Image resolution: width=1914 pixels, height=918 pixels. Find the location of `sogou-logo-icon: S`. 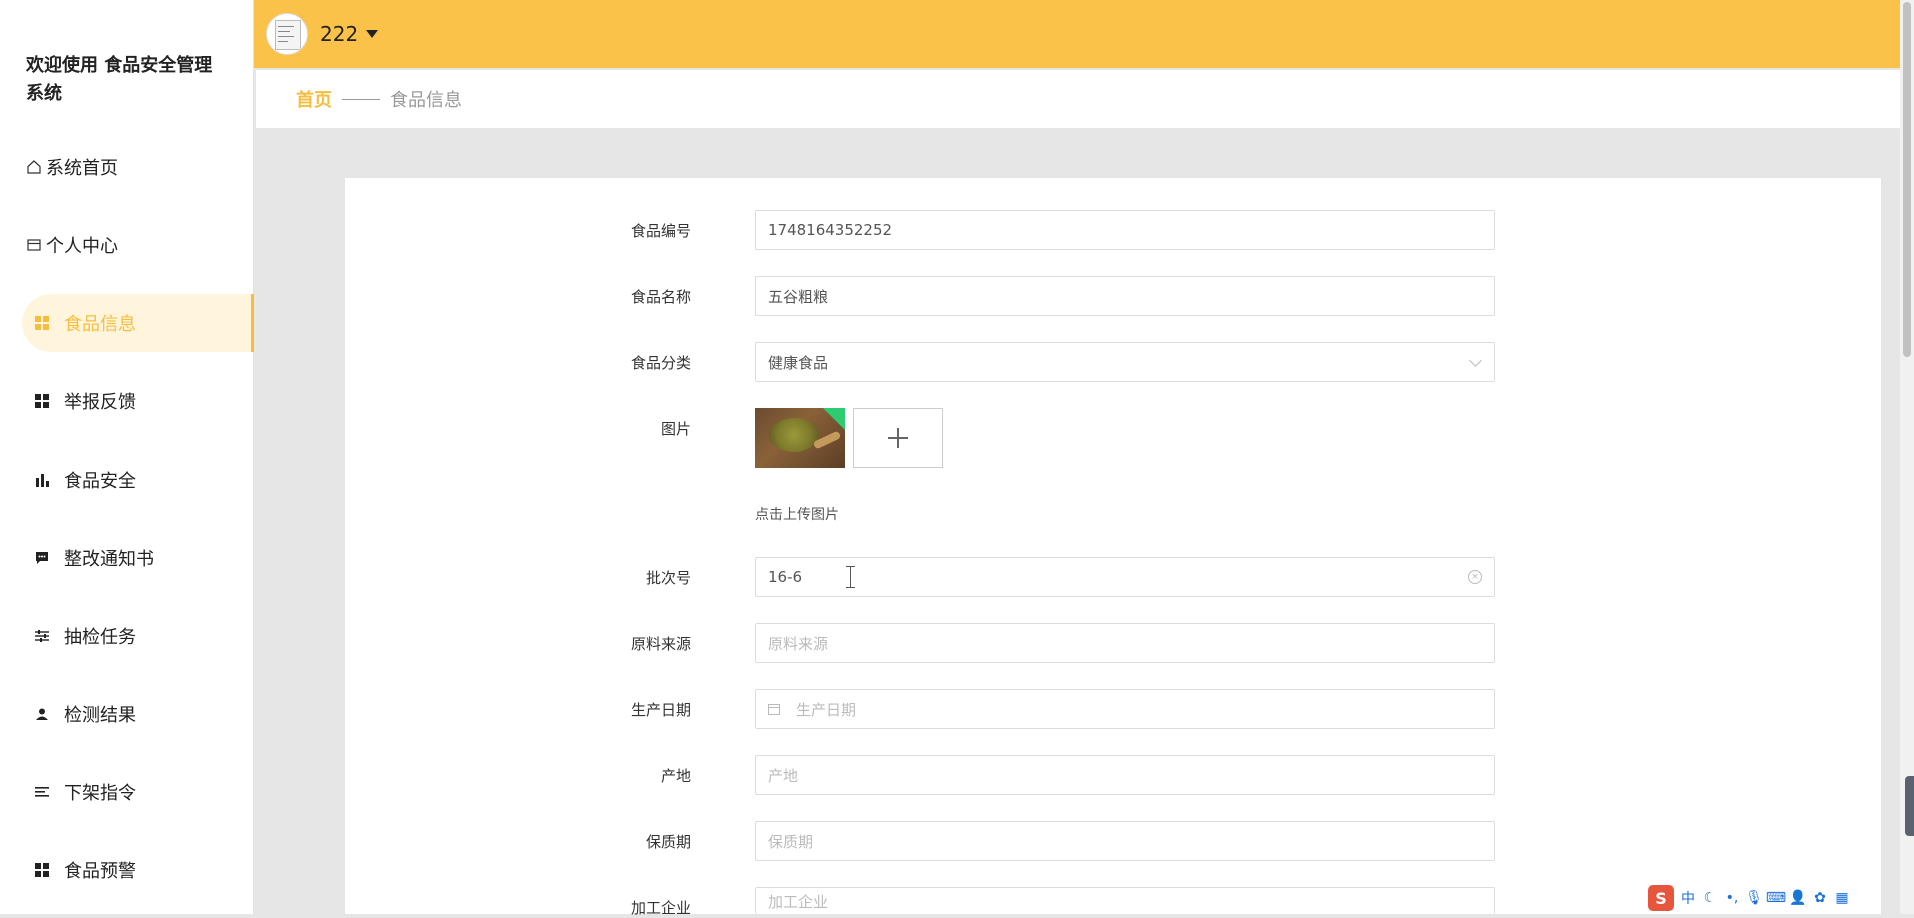

sogou-logo-icon: S is located at coordinates (1661, 898).